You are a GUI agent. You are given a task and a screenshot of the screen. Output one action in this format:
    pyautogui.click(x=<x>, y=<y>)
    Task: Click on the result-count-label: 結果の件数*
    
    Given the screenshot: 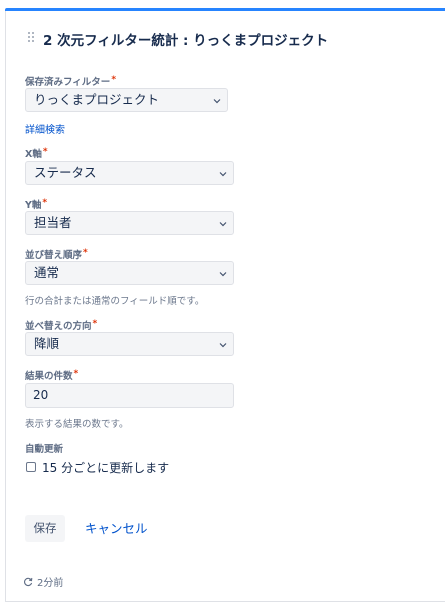 What is the action you would take?
    pyautogui.click(x=52, y=375)
    